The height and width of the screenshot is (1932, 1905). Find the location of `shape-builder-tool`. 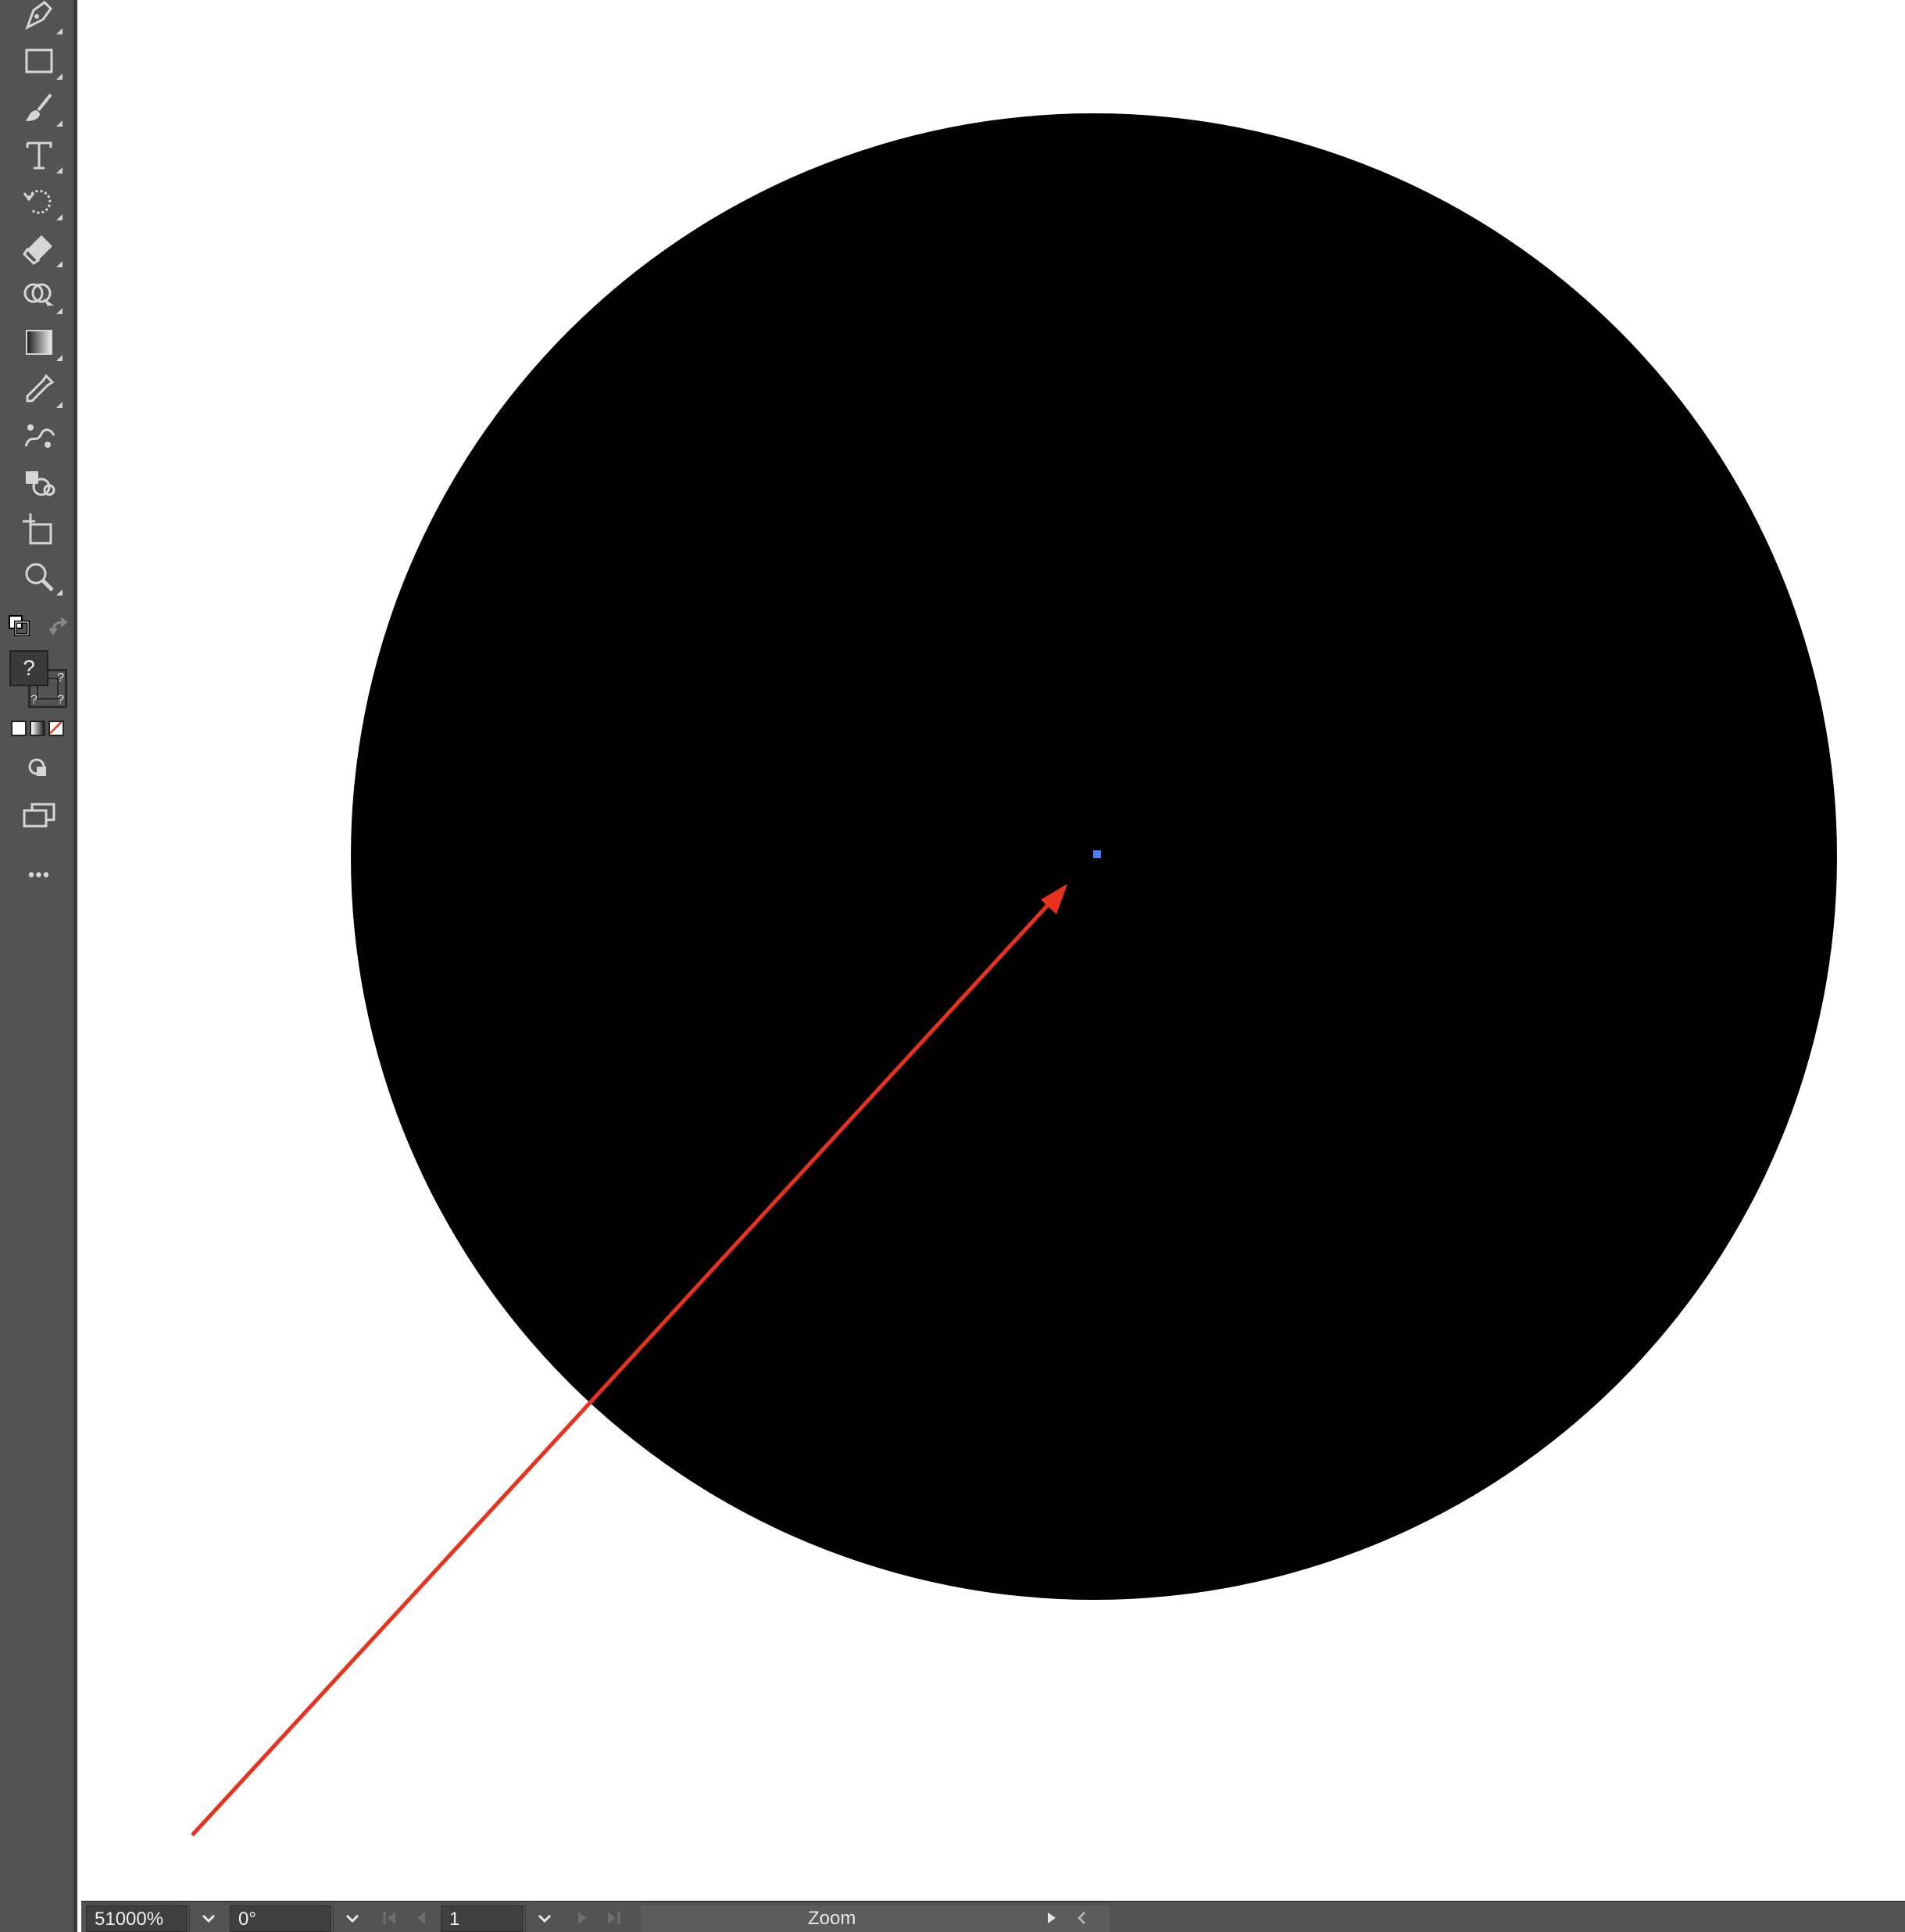

shape-builder-tool is located at coordinates (39, 295).